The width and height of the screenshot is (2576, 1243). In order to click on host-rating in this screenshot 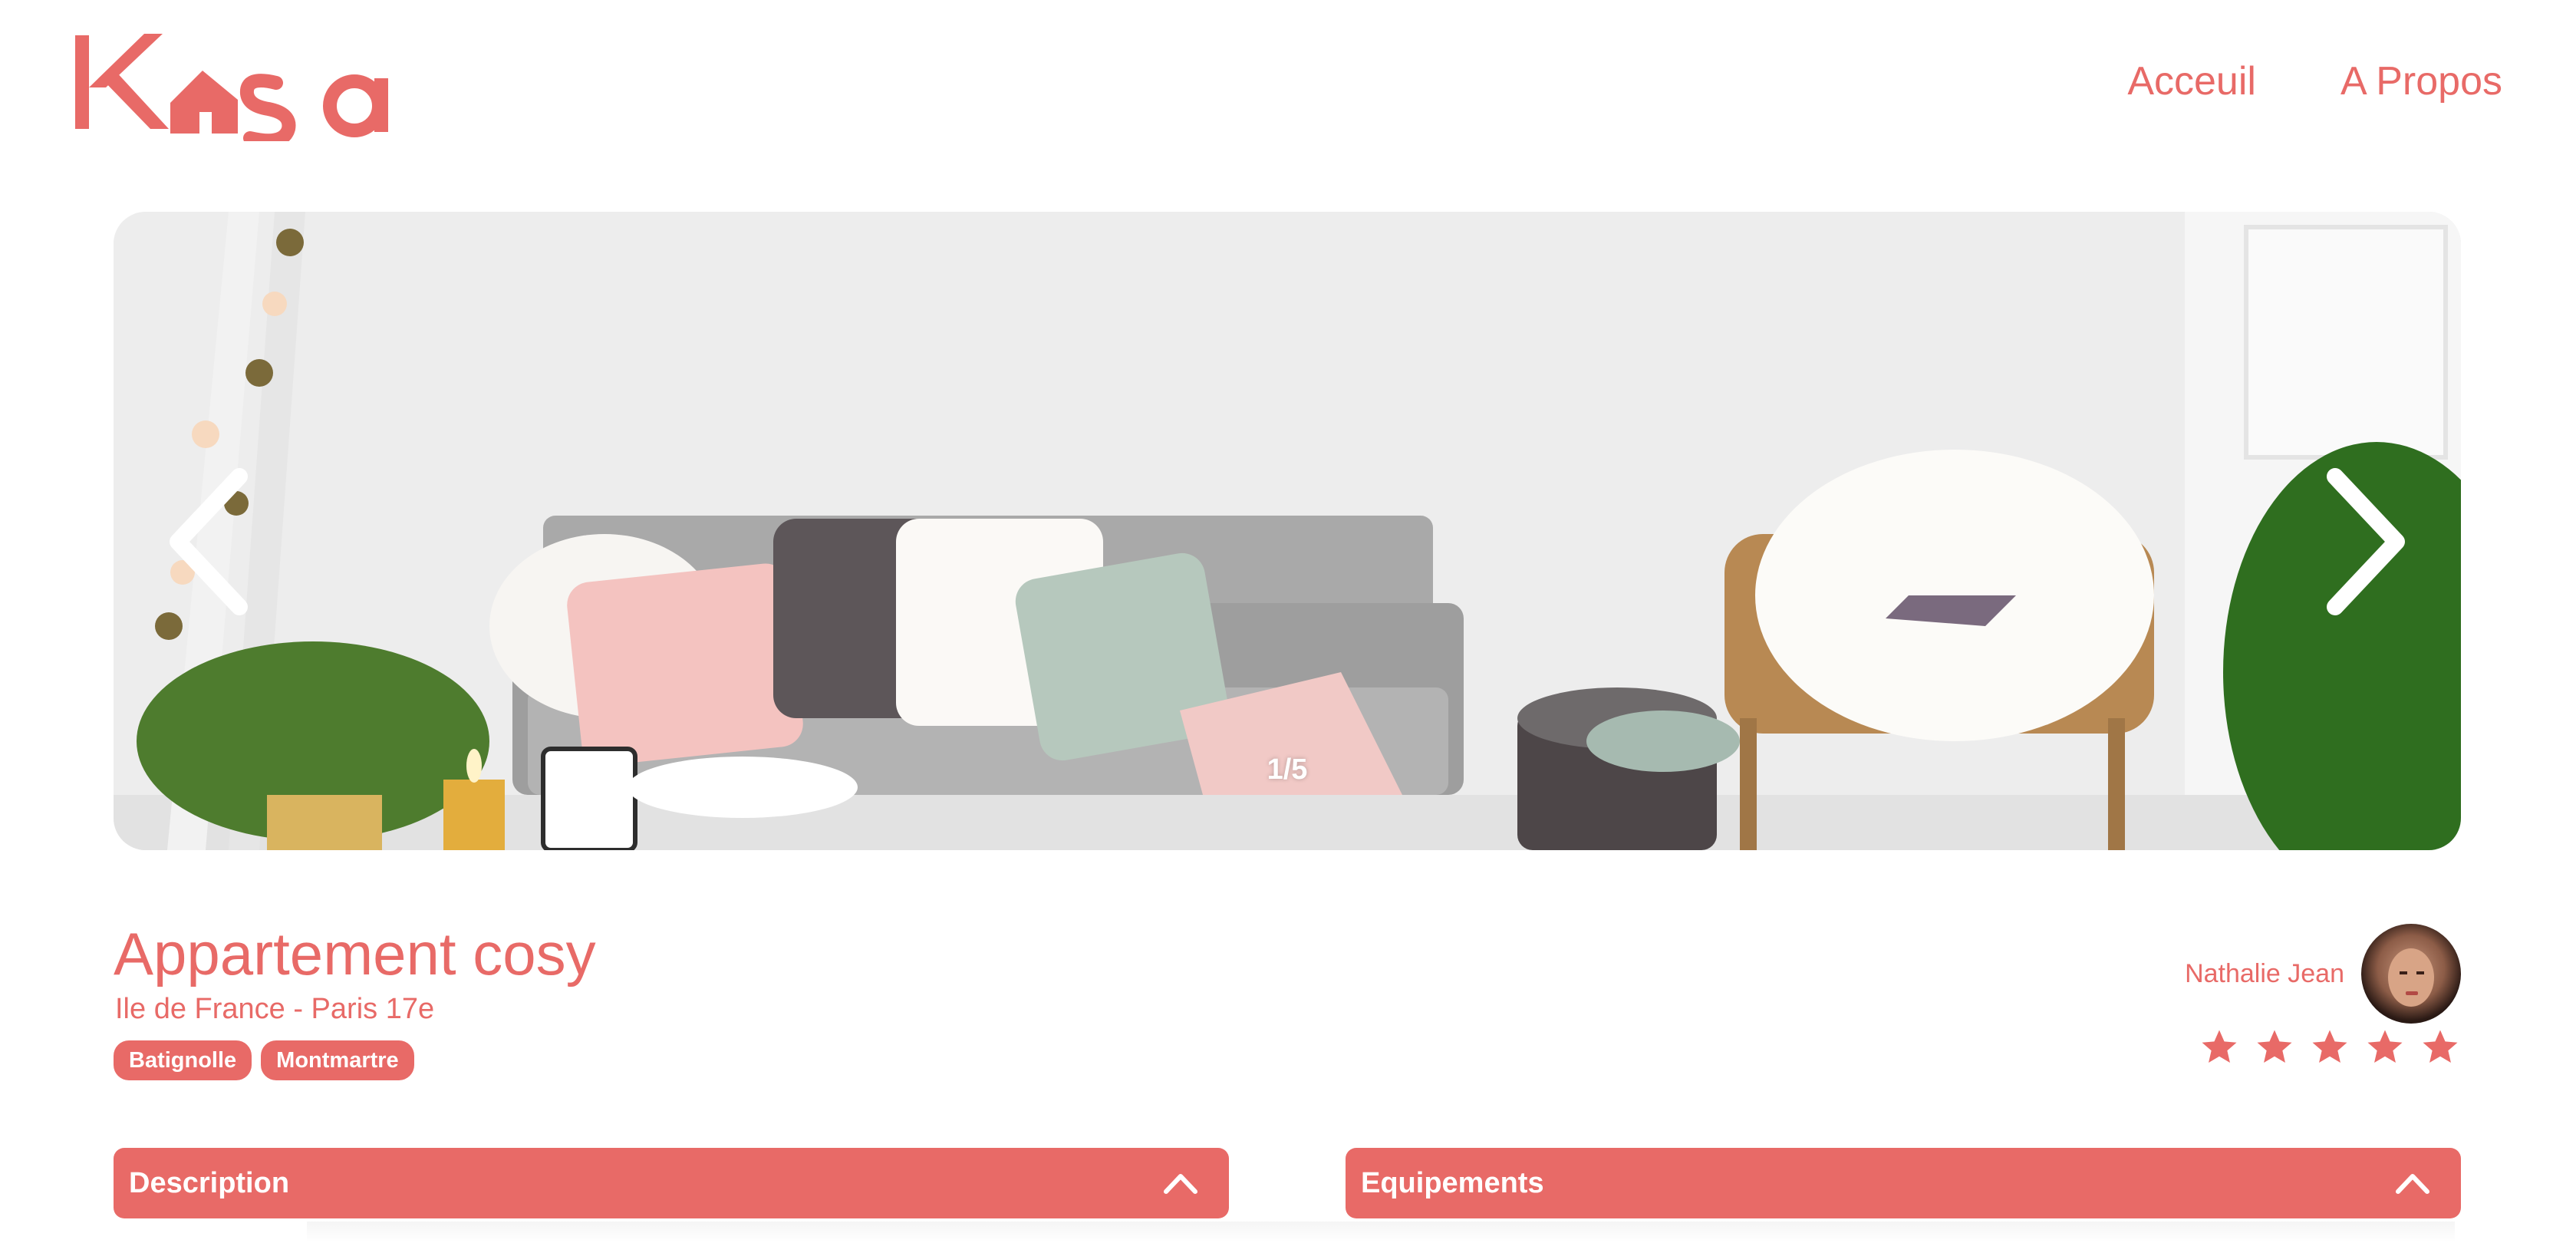, I will do `click(2330, 1047)`.